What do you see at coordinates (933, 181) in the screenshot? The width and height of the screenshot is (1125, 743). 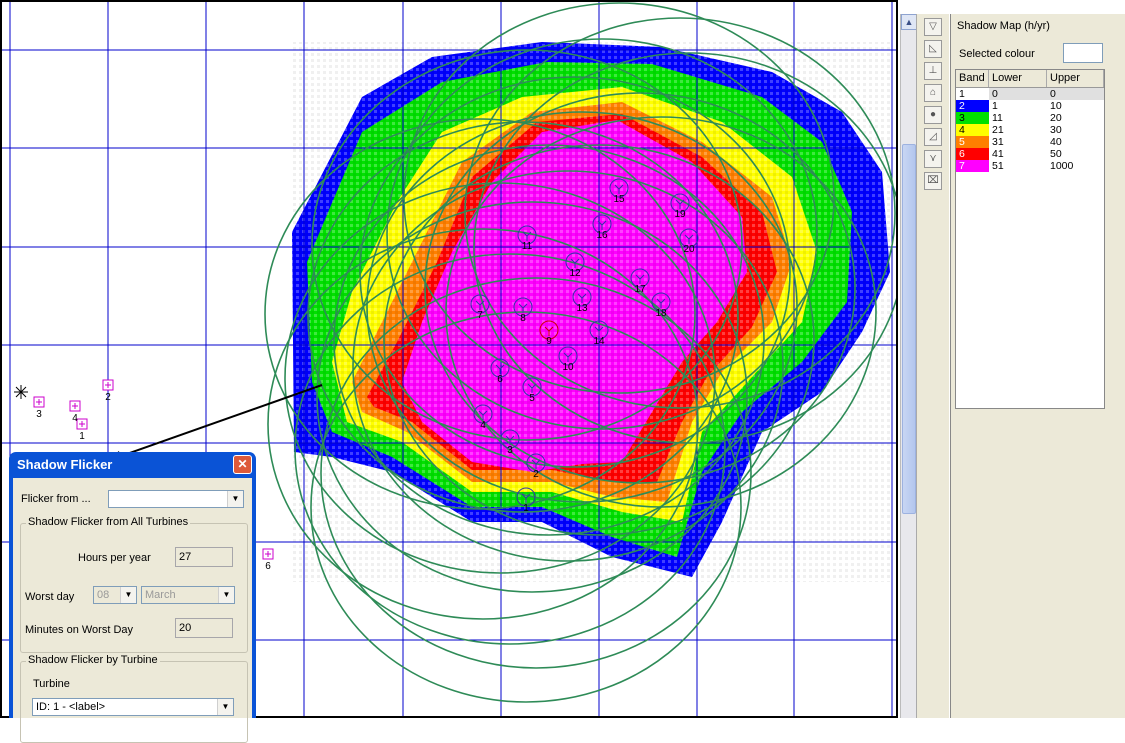 I see `receptor-tool-icon: ⌧` at bounding box center [933, 181].